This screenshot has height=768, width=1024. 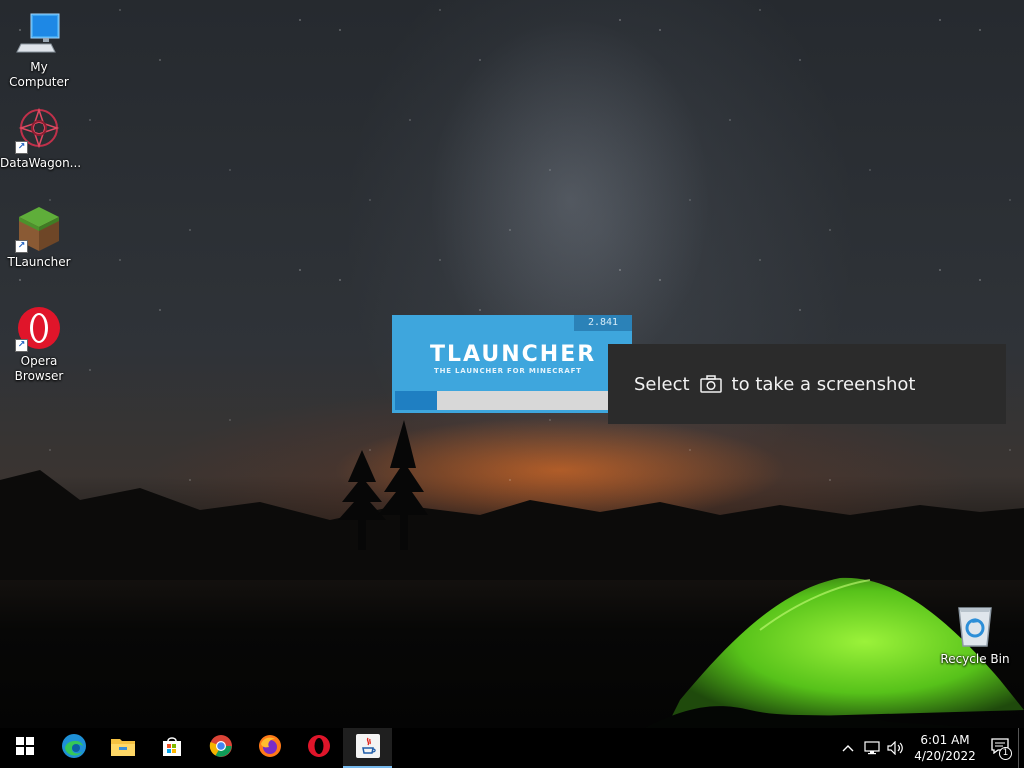 What do you see at coordinates (848, 748) in the screenshot?
I see `chevron-up-icon` at bounding box center [848, 748].